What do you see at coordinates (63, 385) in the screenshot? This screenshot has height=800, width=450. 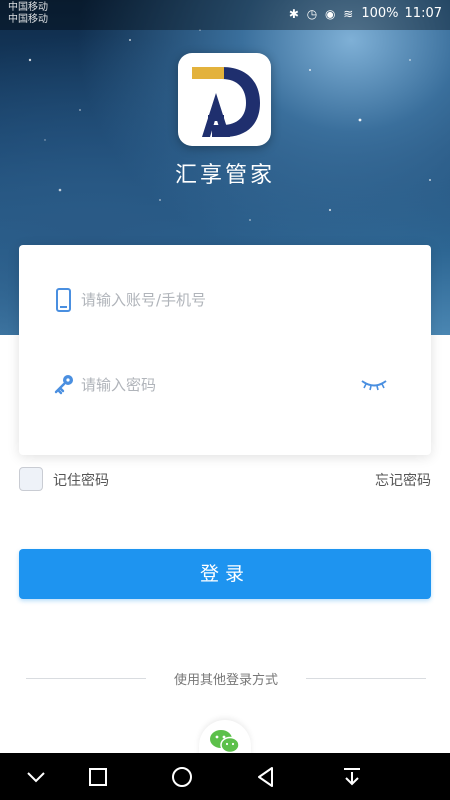 I see `key-icon` at bounding box center [63, 385].